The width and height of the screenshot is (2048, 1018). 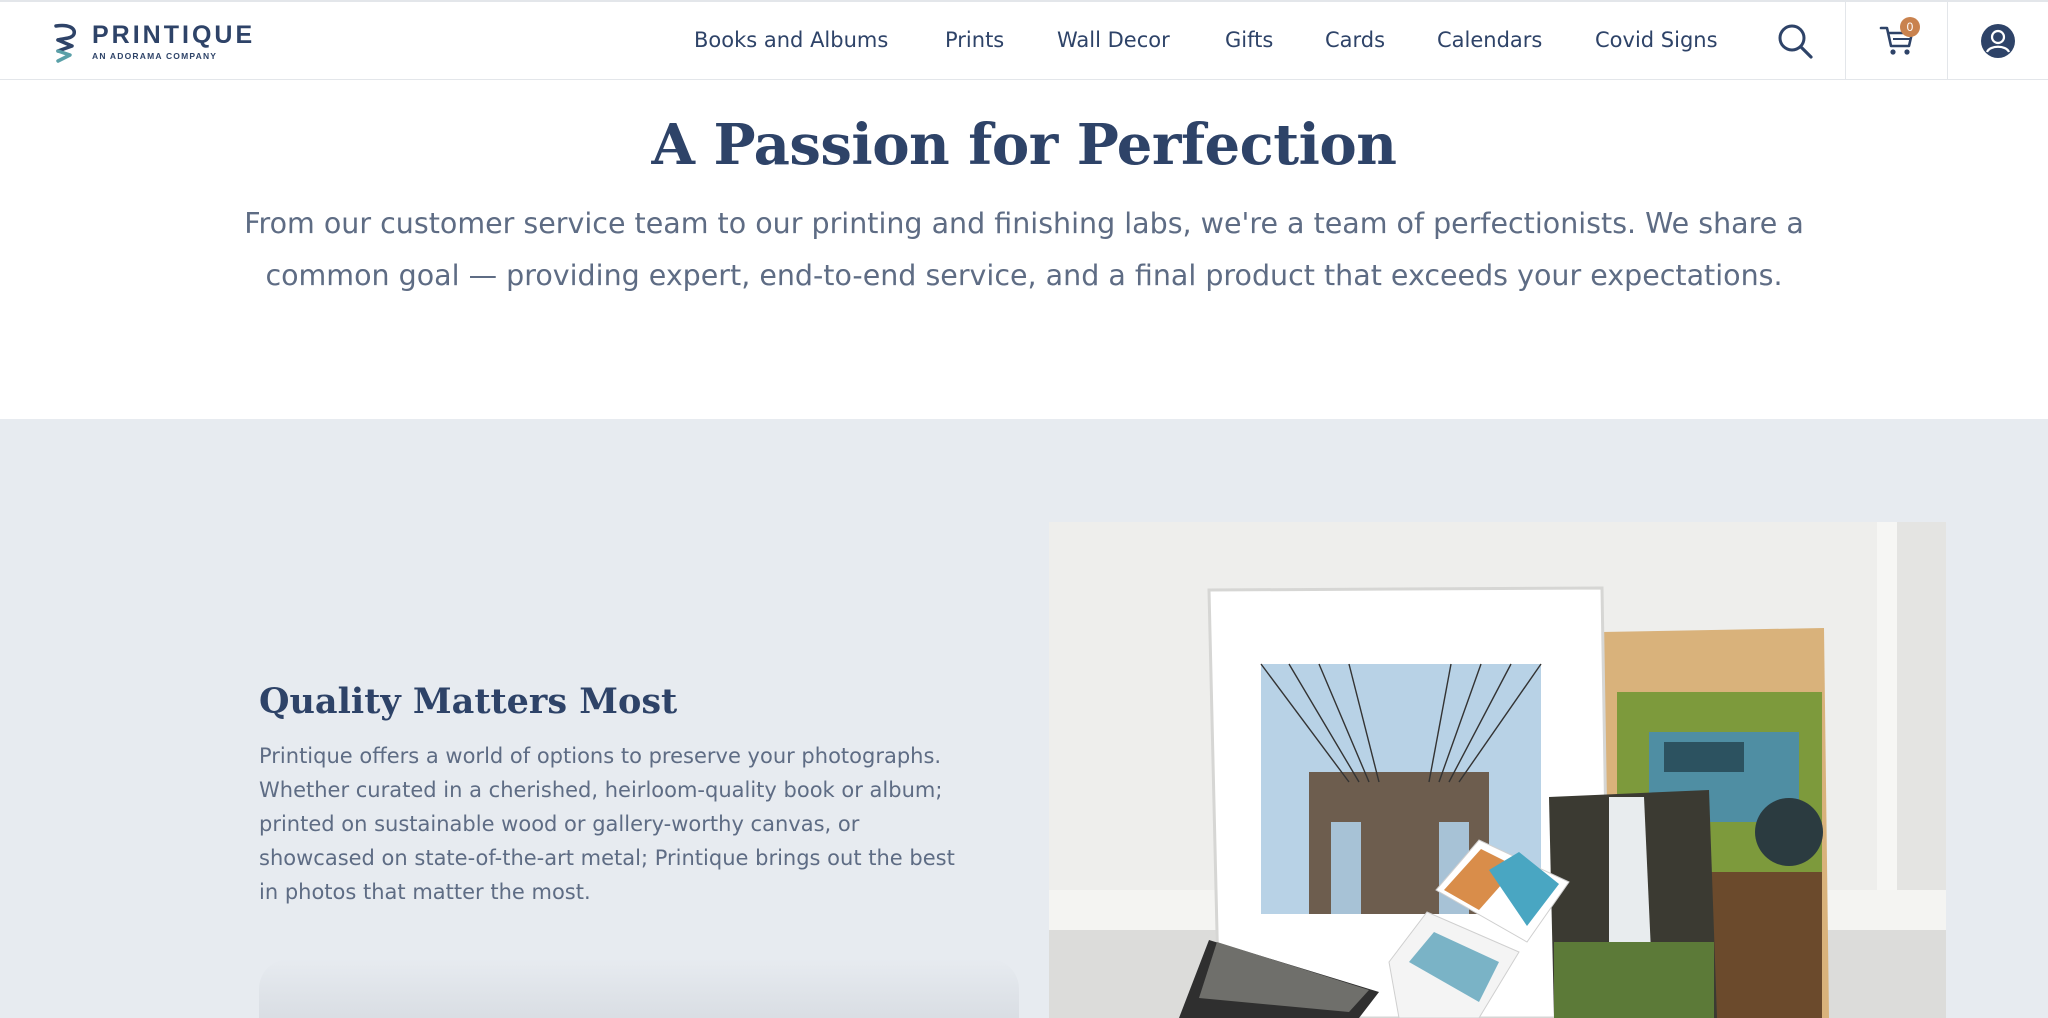 What do you see at coordinates (65, 43) in the screenshot?
I see `printique-logo-mark-icon` at bounding box center [65, 43].